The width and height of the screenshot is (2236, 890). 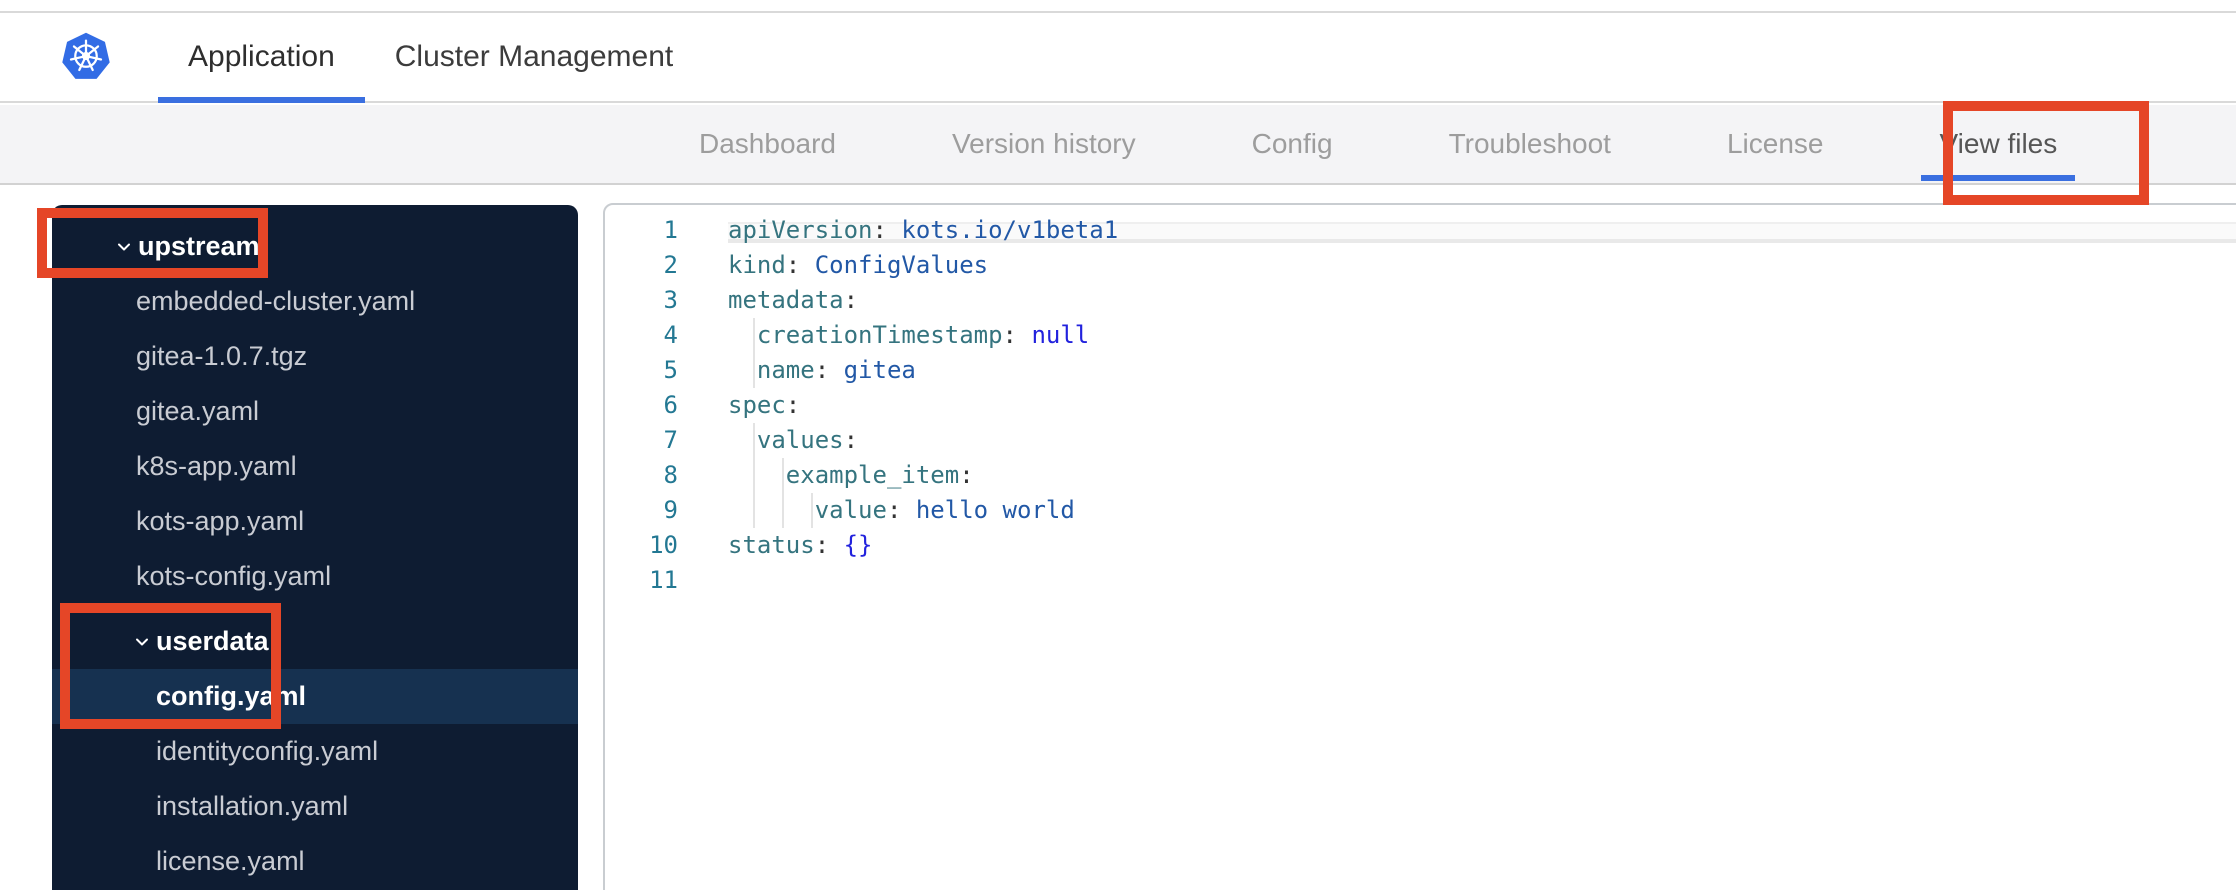 I want to click on code-line-7: 7 values:, so click(x=1420, y=440).